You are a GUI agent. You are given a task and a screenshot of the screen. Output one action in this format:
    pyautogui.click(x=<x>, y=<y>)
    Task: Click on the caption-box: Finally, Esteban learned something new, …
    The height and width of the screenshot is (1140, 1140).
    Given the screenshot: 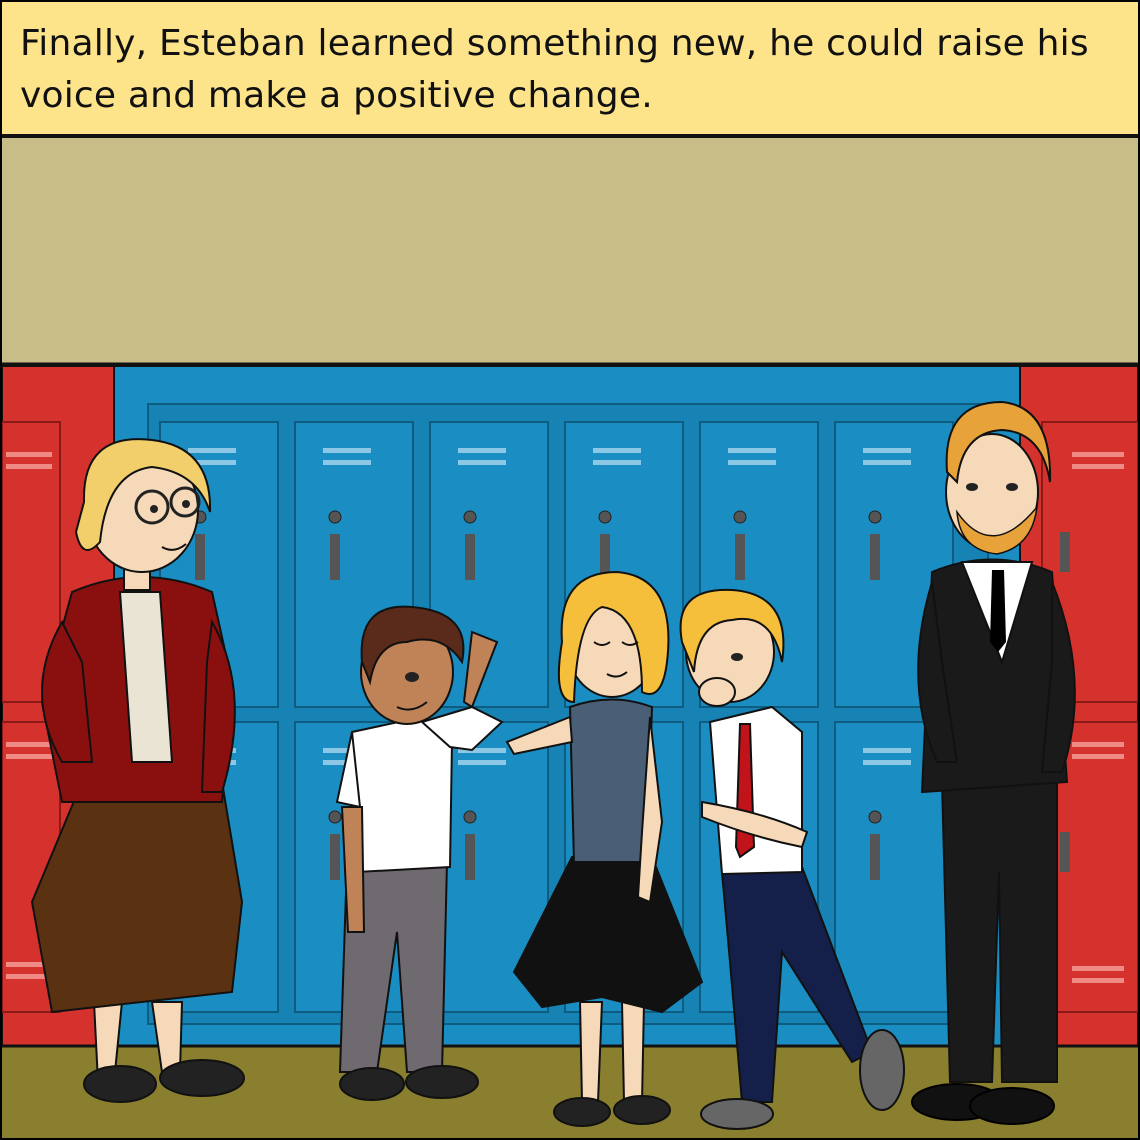 What is the action you would take?
    pyautogui.click(x=570, y=70)
    